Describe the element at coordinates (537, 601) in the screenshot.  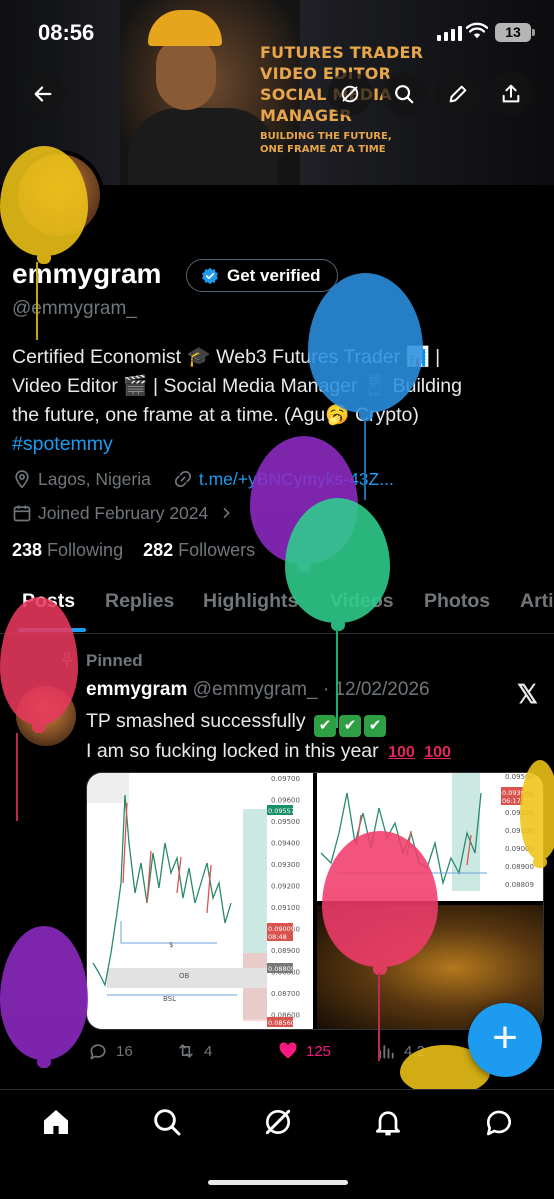
I see `tab-articles: Arti` at that location.